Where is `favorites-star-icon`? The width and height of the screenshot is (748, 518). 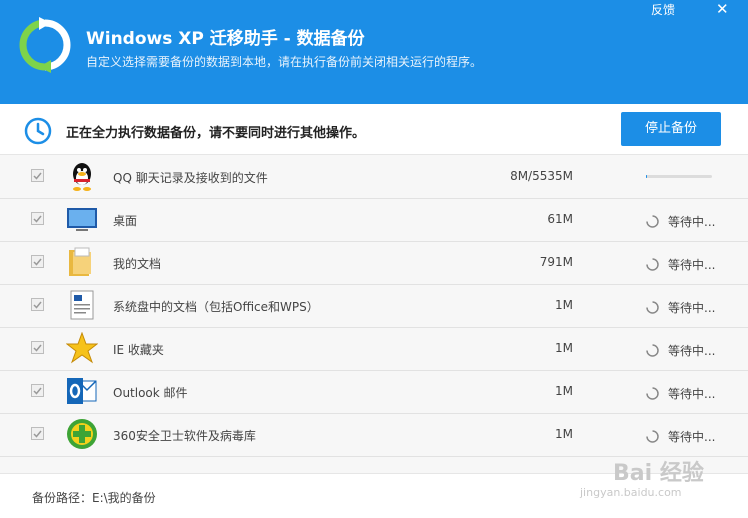
favorites-star-icon is located at coordinates (82, 348).